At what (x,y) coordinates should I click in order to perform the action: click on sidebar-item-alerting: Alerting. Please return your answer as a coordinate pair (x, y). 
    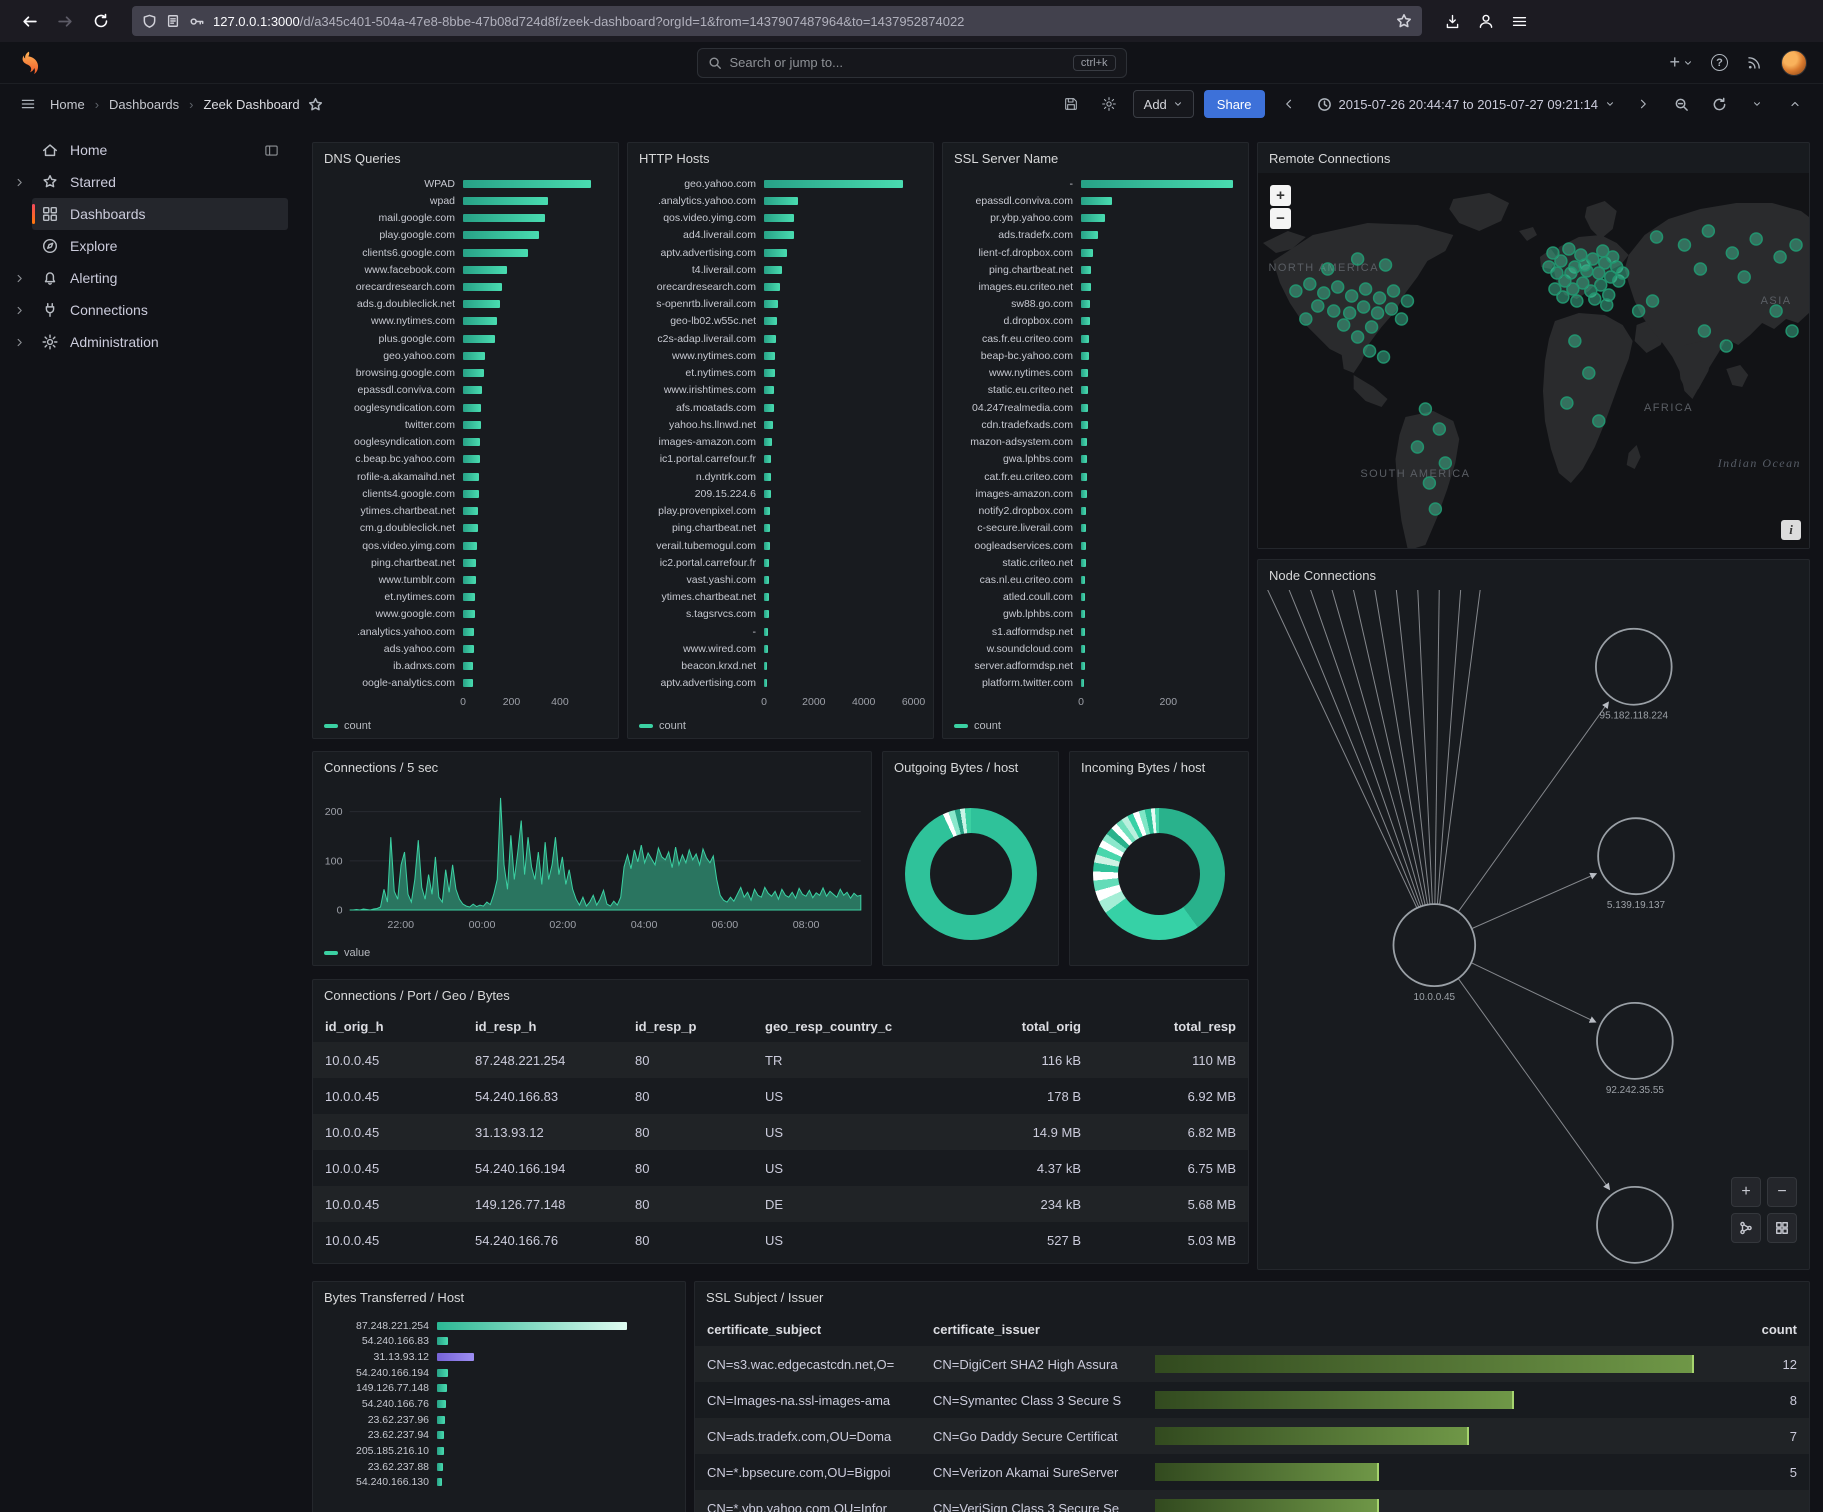
    Looking at the image, I should click on (147, 278).